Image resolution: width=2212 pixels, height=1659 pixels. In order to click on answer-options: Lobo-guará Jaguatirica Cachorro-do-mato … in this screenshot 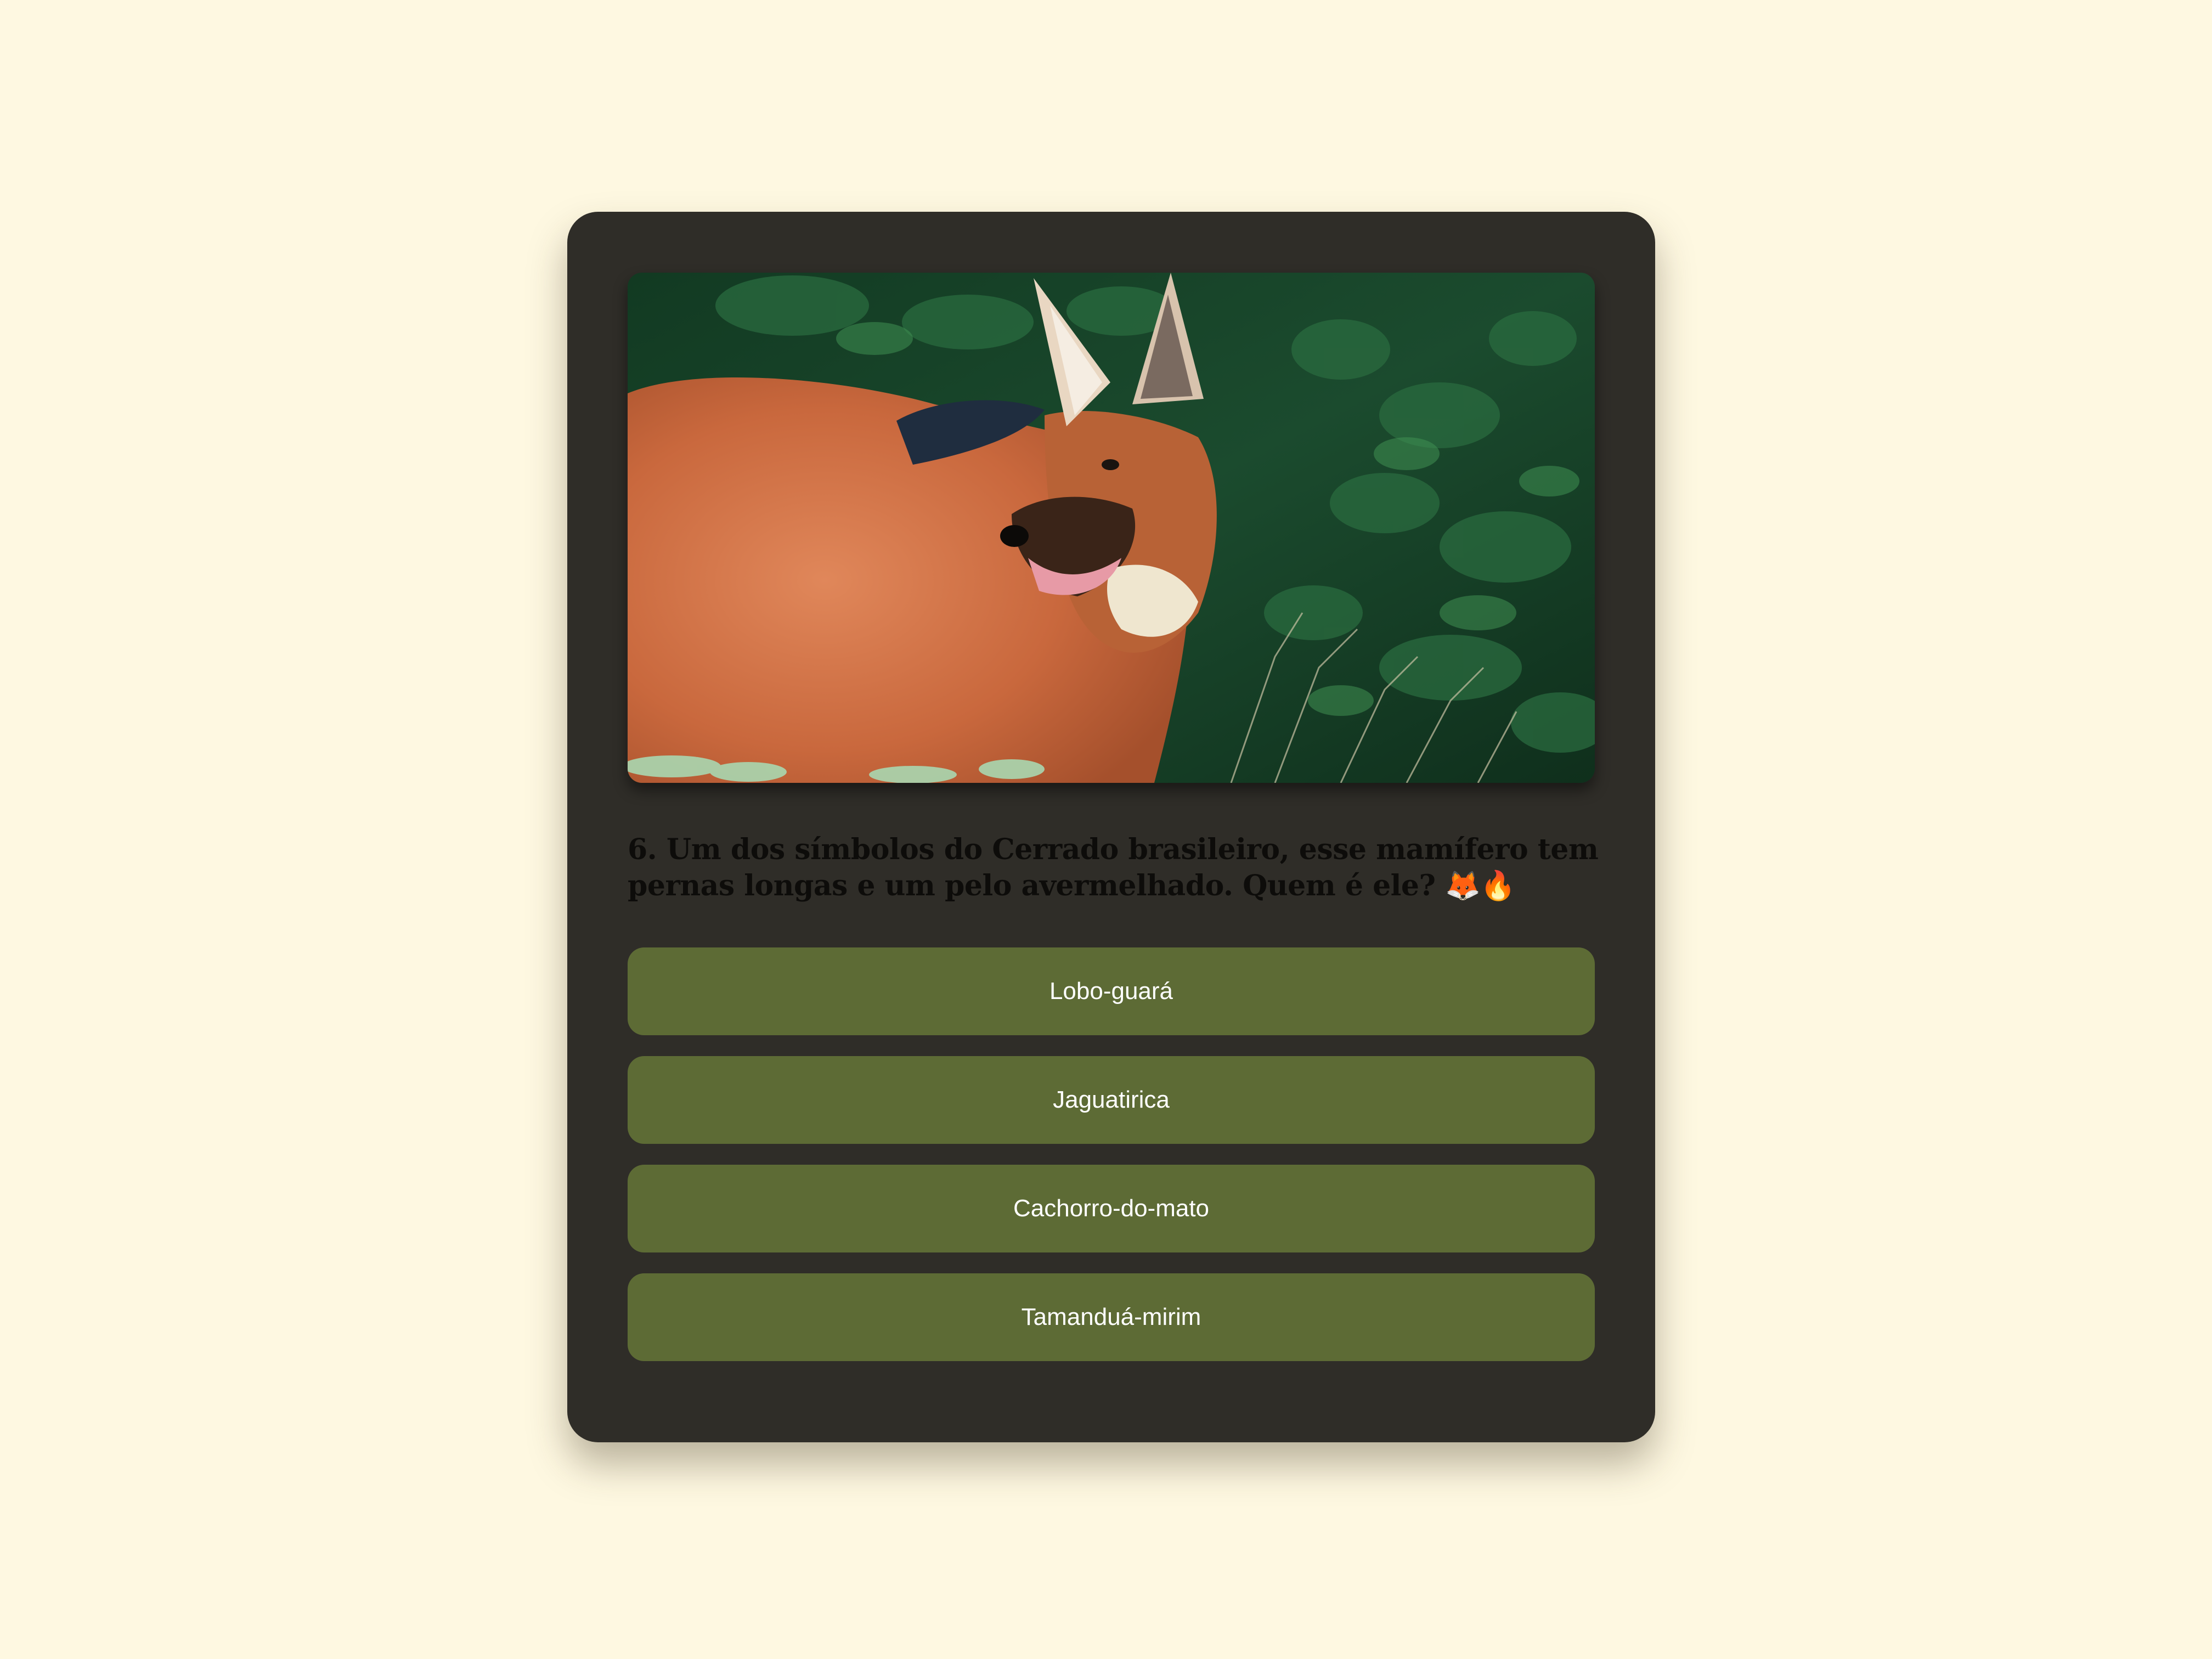, I will do `click(1111, 1164)`.